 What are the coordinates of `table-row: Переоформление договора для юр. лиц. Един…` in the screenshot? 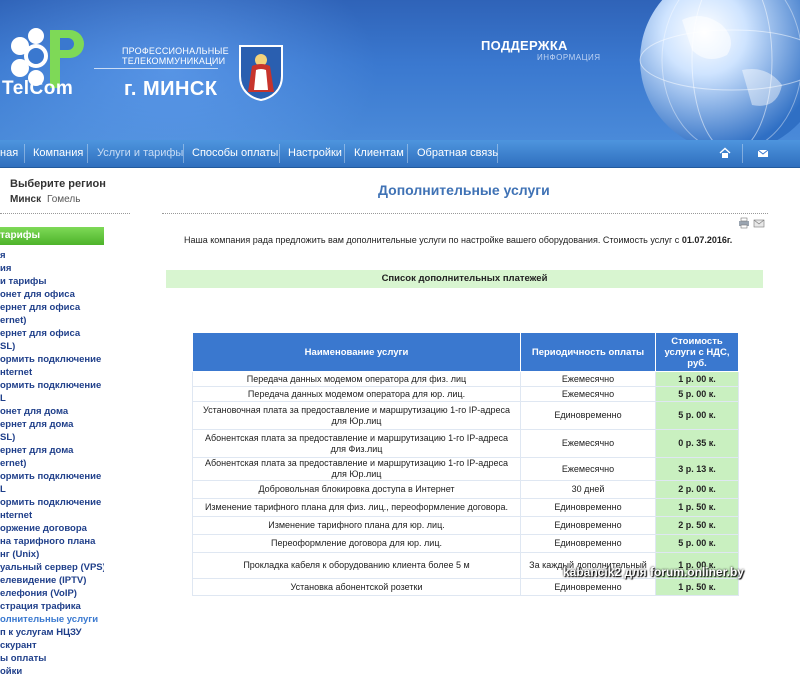 It's located at (465, 543).